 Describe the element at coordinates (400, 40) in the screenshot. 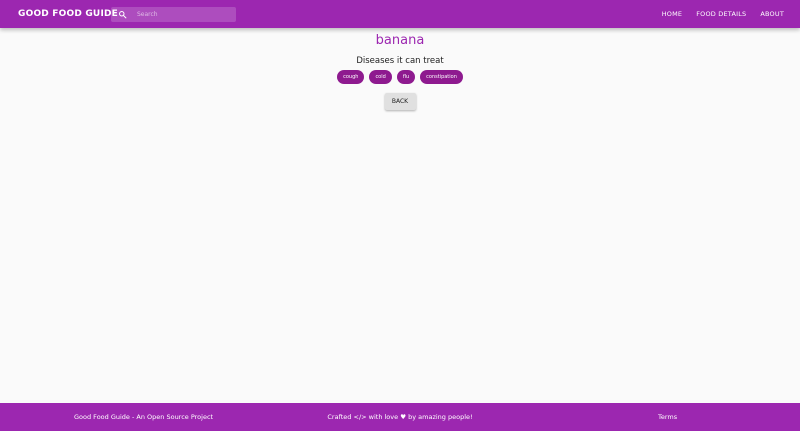

I see `food-name-title: banana` at that location.